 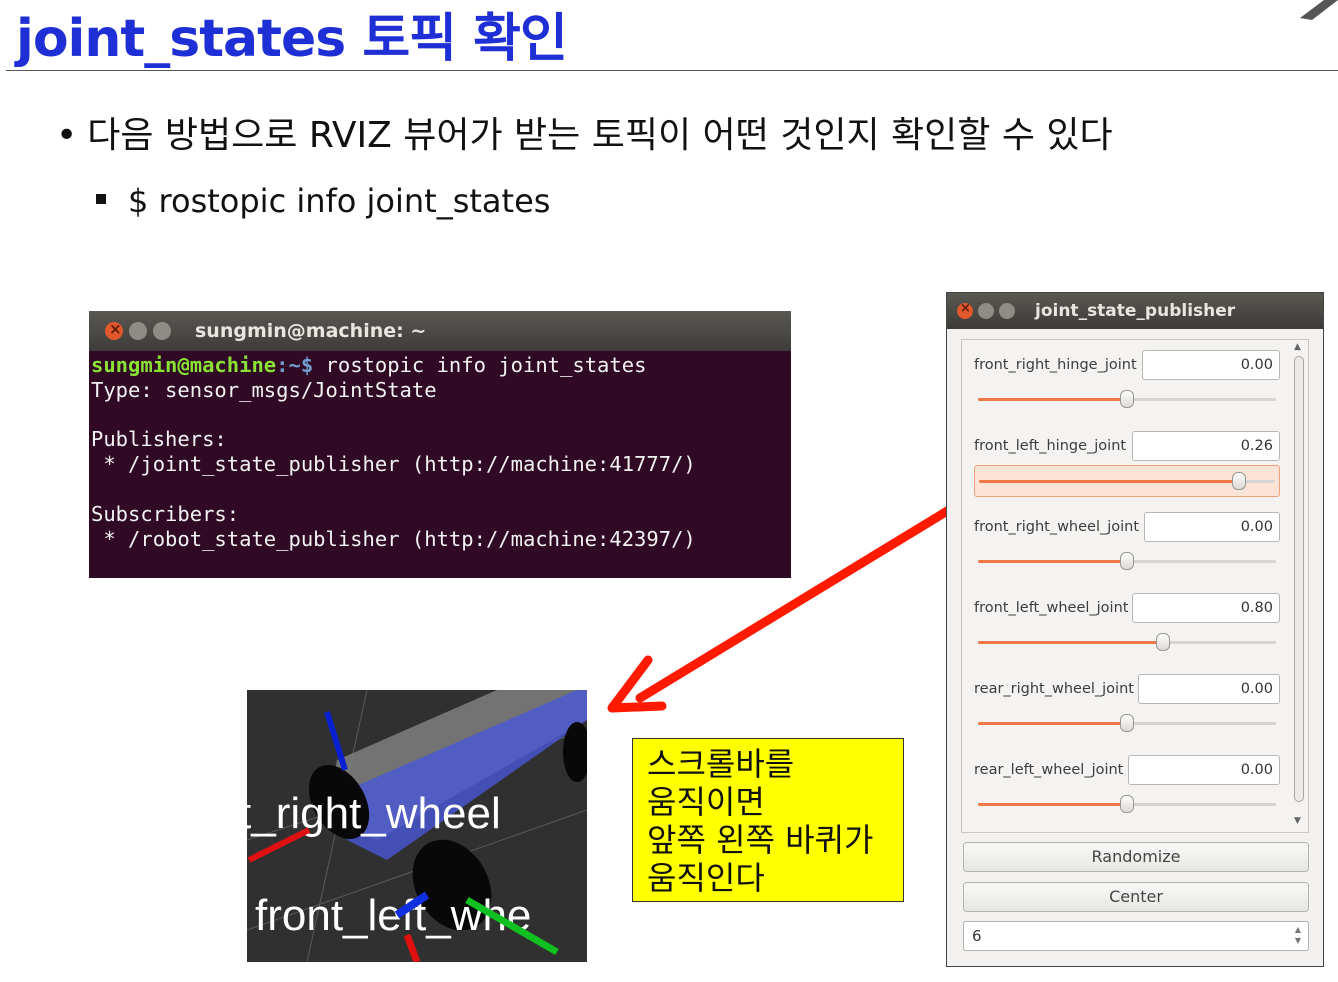 I want to click on scrollbar: ▲ ▼, so click(x=1299, y=586).